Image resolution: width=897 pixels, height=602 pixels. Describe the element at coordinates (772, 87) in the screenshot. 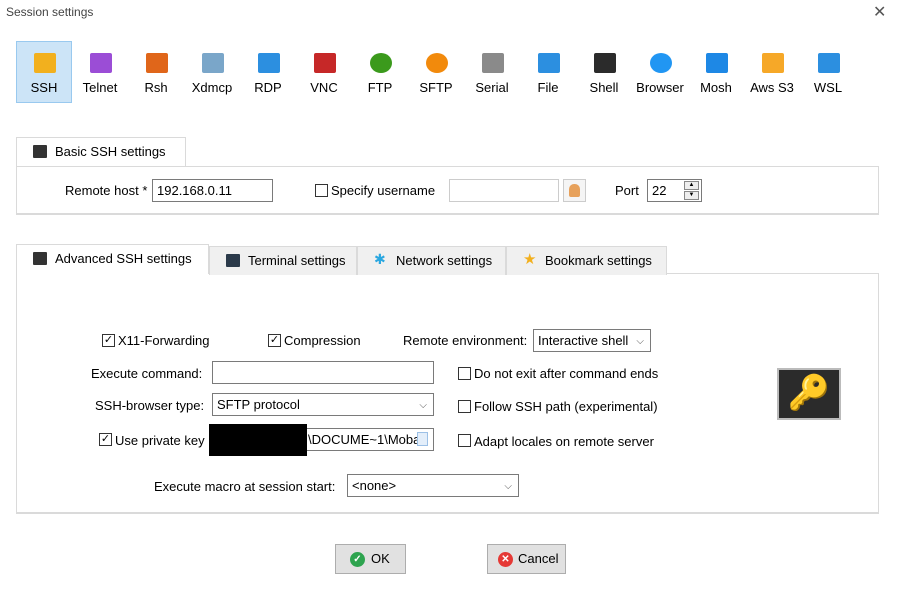

I see `session-type-label: Aws S3` at that location.